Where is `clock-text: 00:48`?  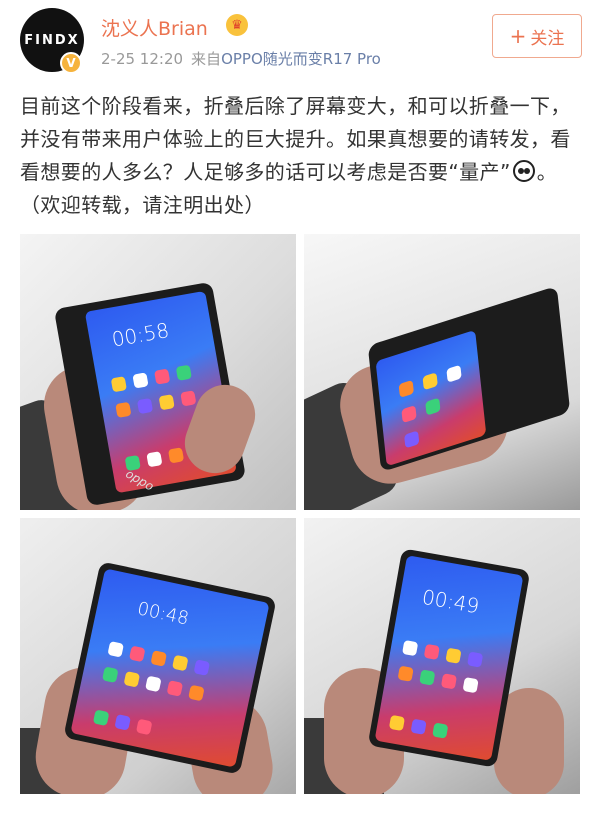 clock-text: 00:48 is located at coordinates (163, 614).